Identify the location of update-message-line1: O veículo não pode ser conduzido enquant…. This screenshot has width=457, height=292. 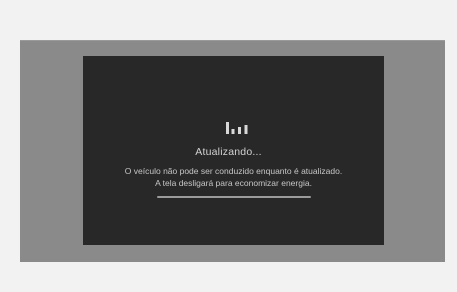
(233, 171).